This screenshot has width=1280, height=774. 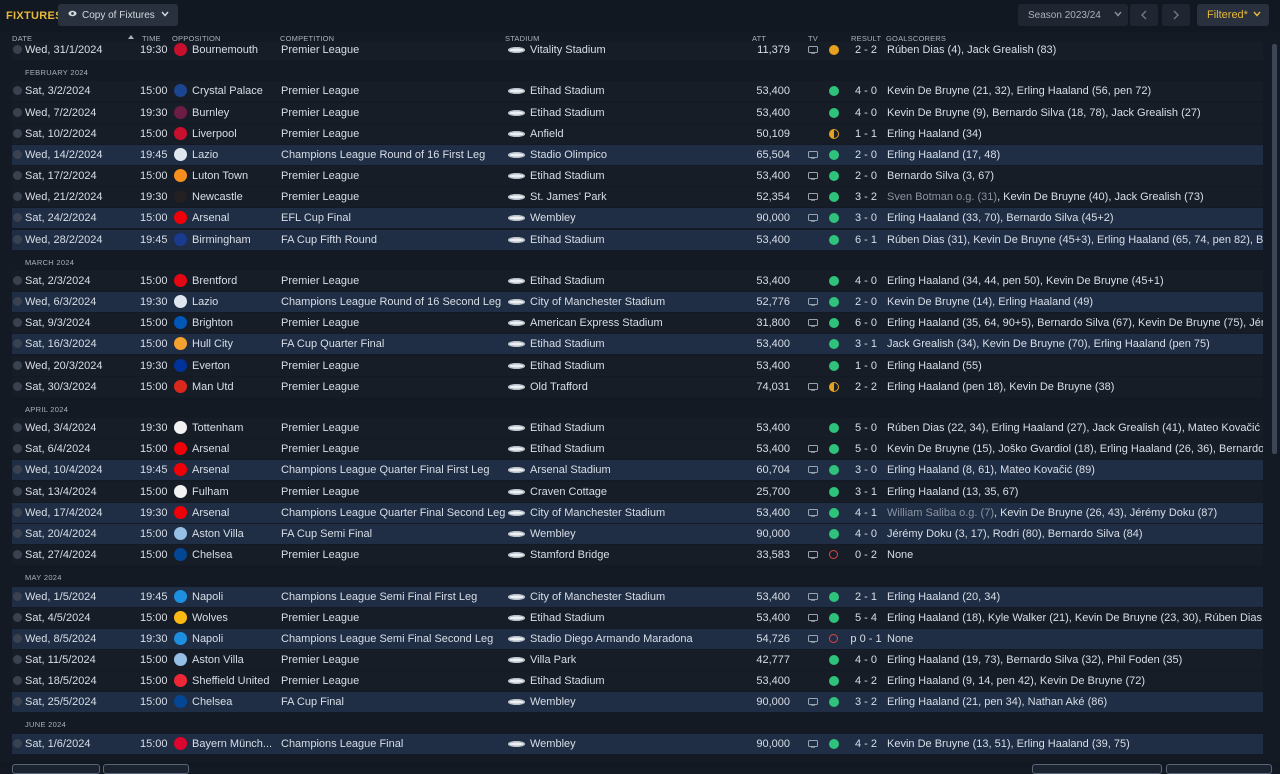 I want to click on fixture-opposition: Crystal Palace, so click(x=237, y=91).